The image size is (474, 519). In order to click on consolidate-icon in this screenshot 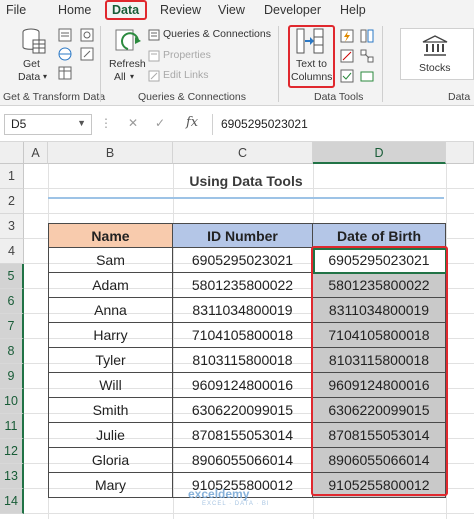, I will do `click(367, 36)`.